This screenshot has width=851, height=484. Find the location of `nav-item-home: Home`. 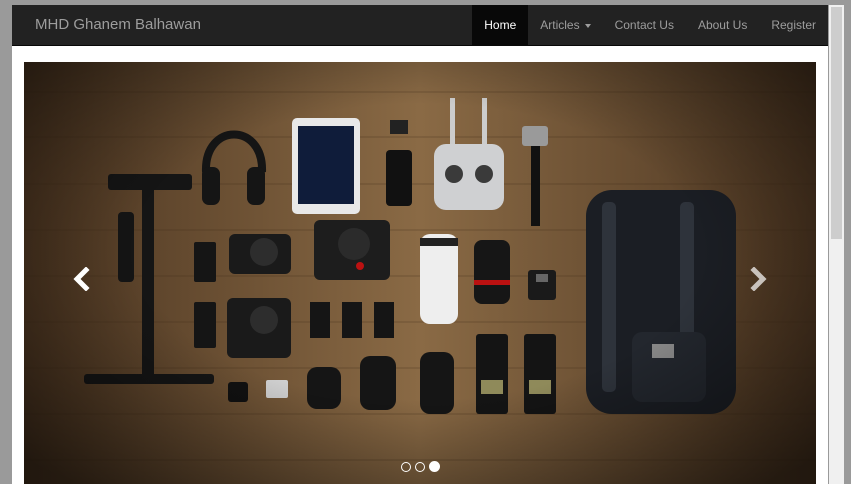

nav-item-home: Home is located at coordinates (500, 25).